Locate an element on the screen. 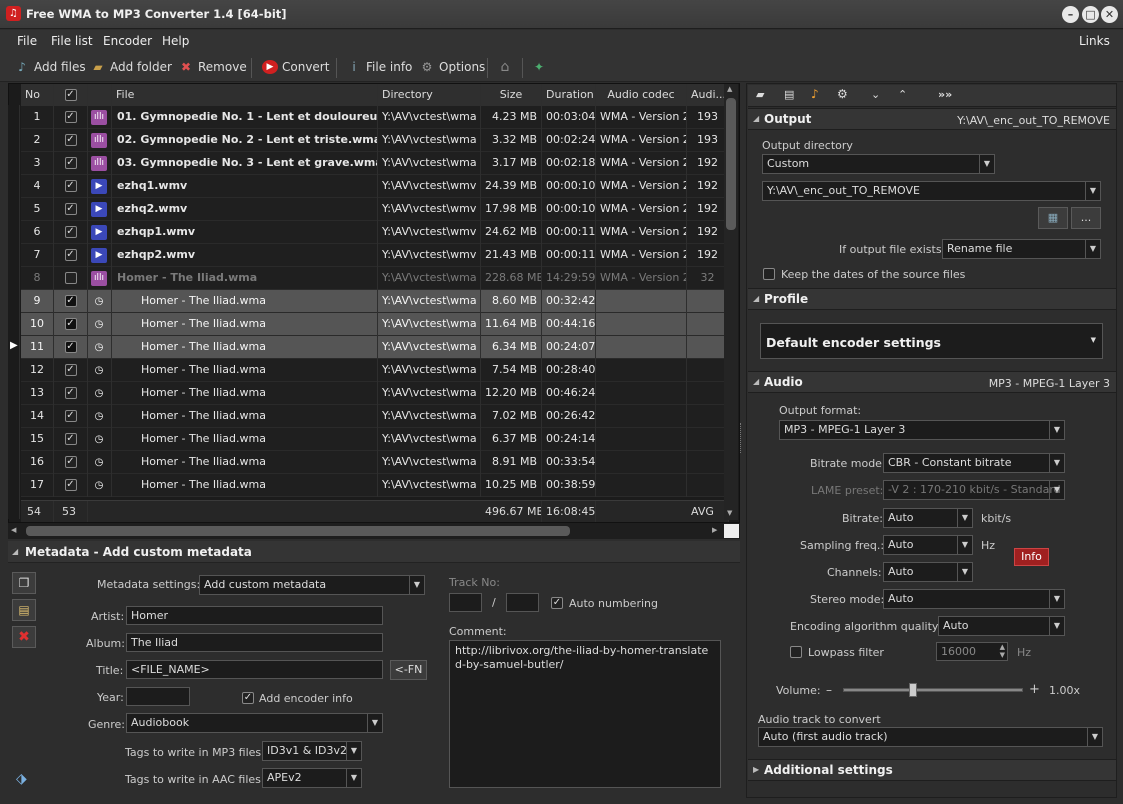 Image resolution: width=1123 pixels, height=804 pixels. open-folder-button: ▦ is located at coordinates (1053, 218).